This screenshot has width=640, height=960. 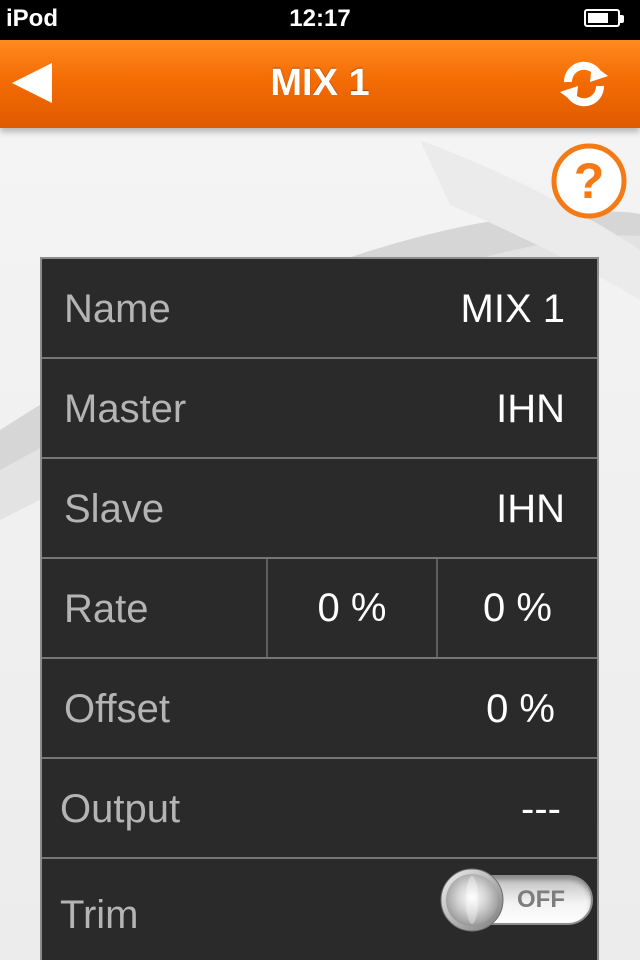 I want to click on trim-label: Trim, so click(x=99, y=915).